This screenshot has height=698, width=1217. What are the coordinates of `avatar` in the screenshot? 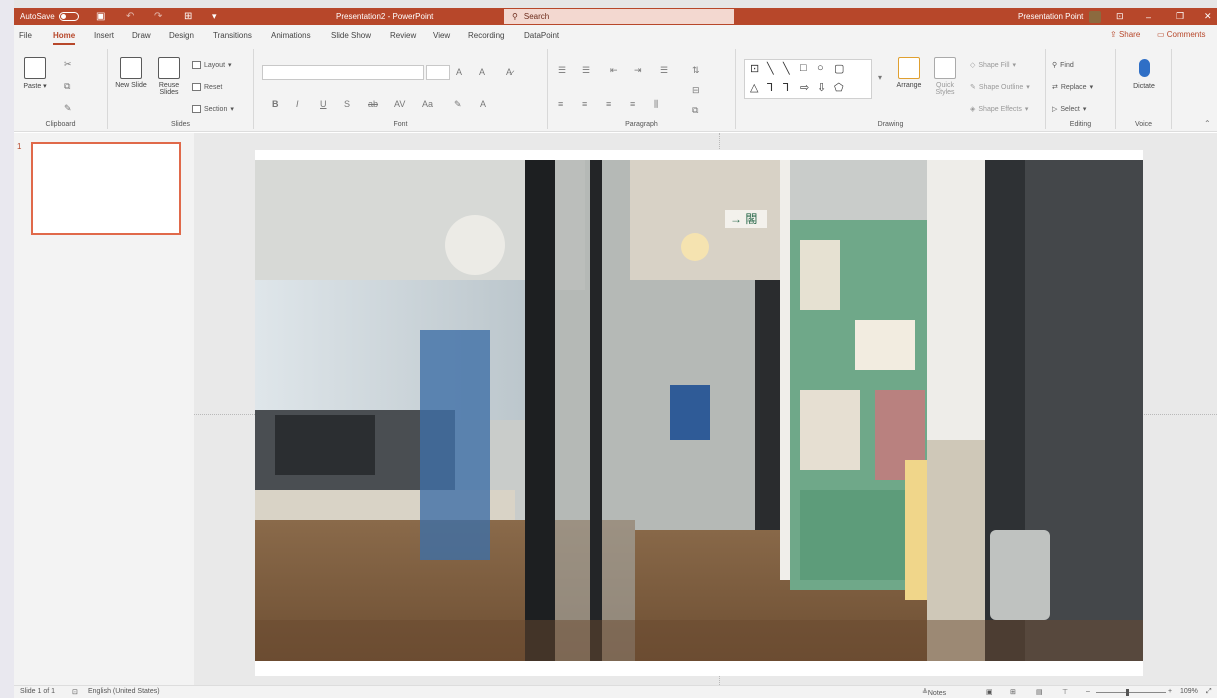 It's located at (1095, 16).